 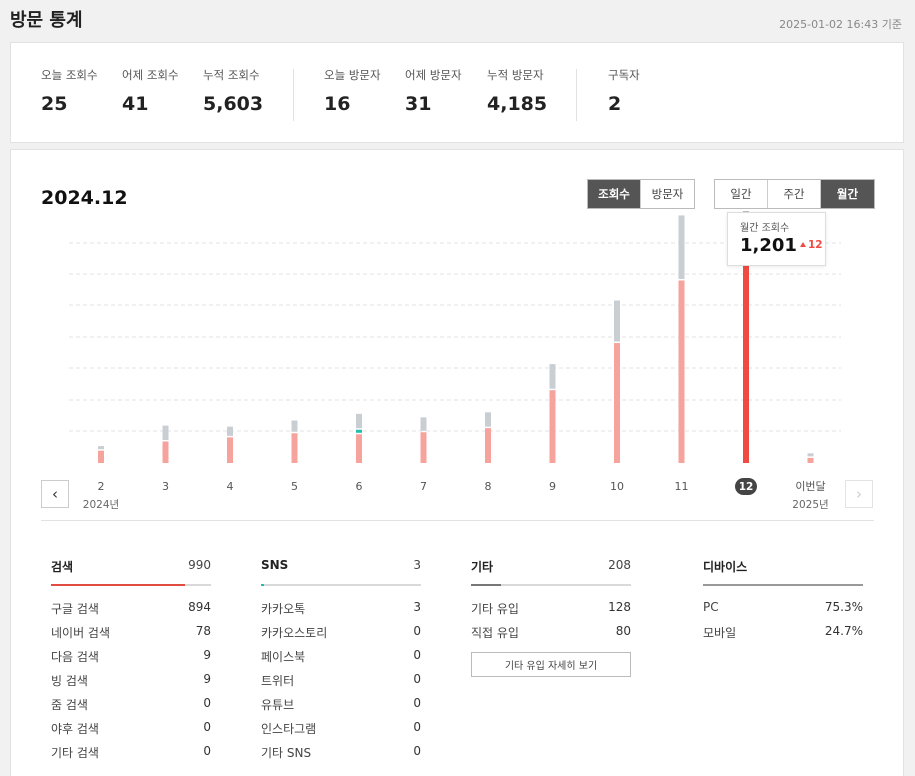 What do you see at coordinates (131, 732) in the screenshot?
I see `list-item: 야후 검색 0` at bounding box center [131, 732].